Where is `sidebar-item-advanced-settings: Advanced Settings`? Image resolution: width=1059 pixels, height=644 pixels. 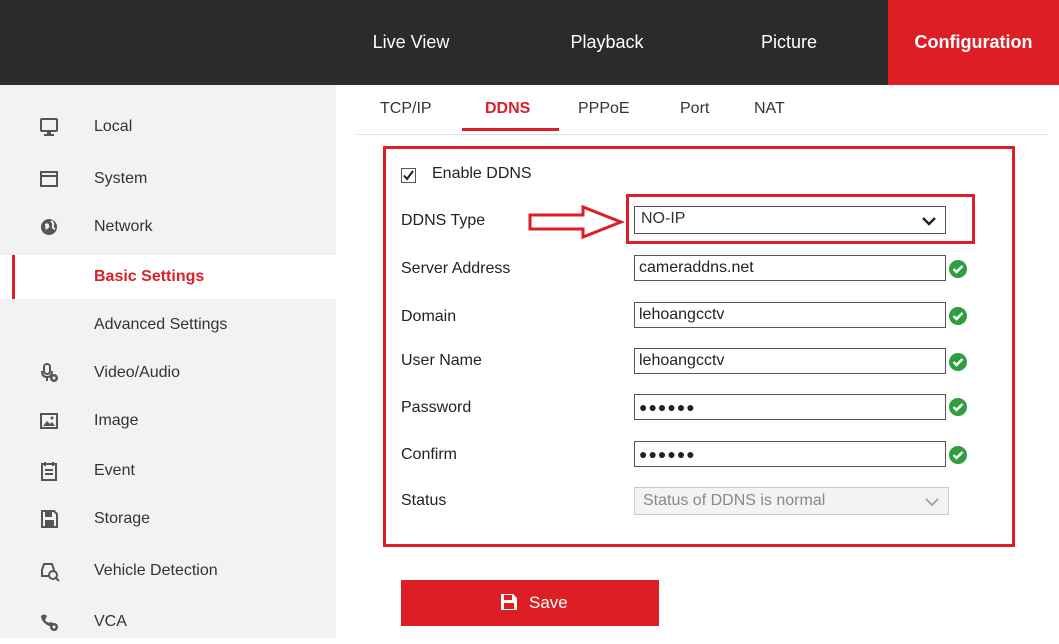 sidebar-item-advanced-settings: Advanced Settings is located at coordinates (168, 325).